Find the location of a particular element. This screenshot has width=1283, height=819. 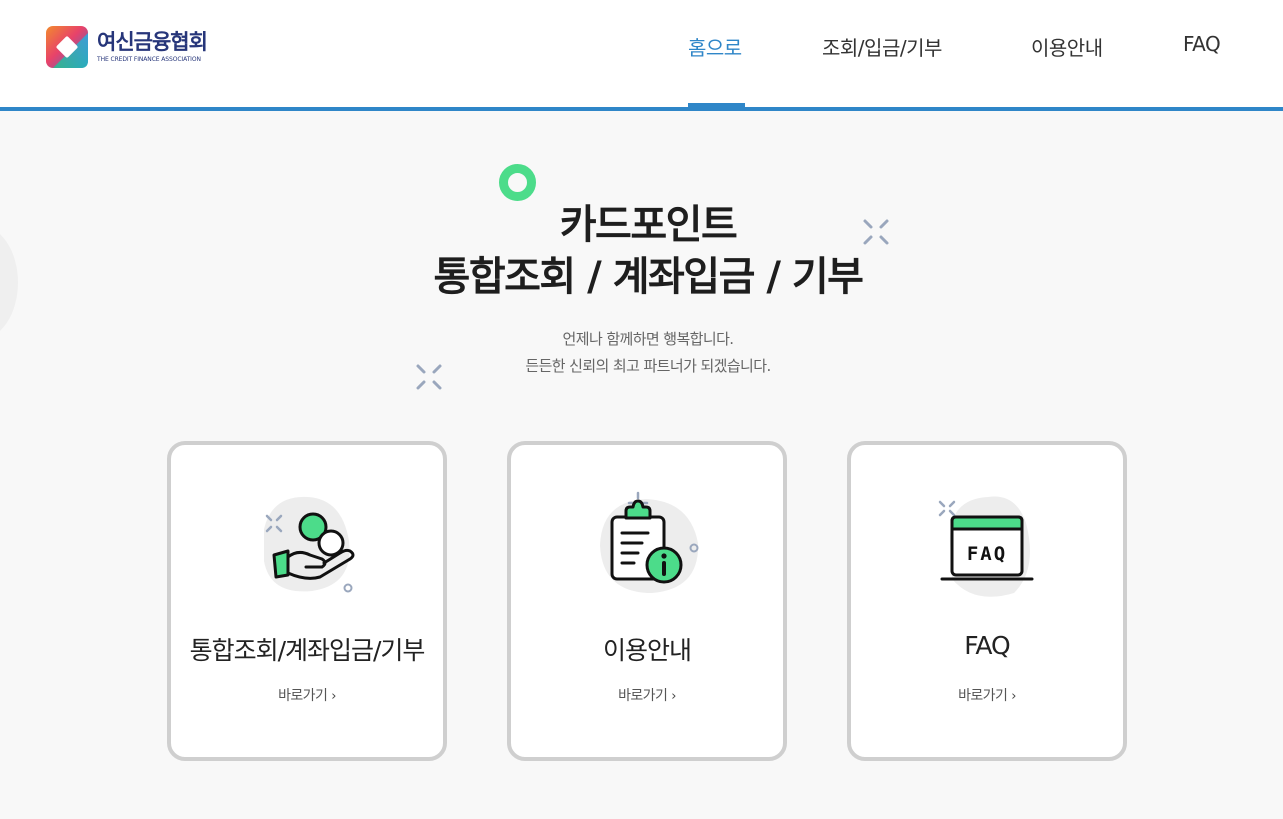

card-usage-guide: 이용안내 바로가기 › is located at coordinates (647, 601).